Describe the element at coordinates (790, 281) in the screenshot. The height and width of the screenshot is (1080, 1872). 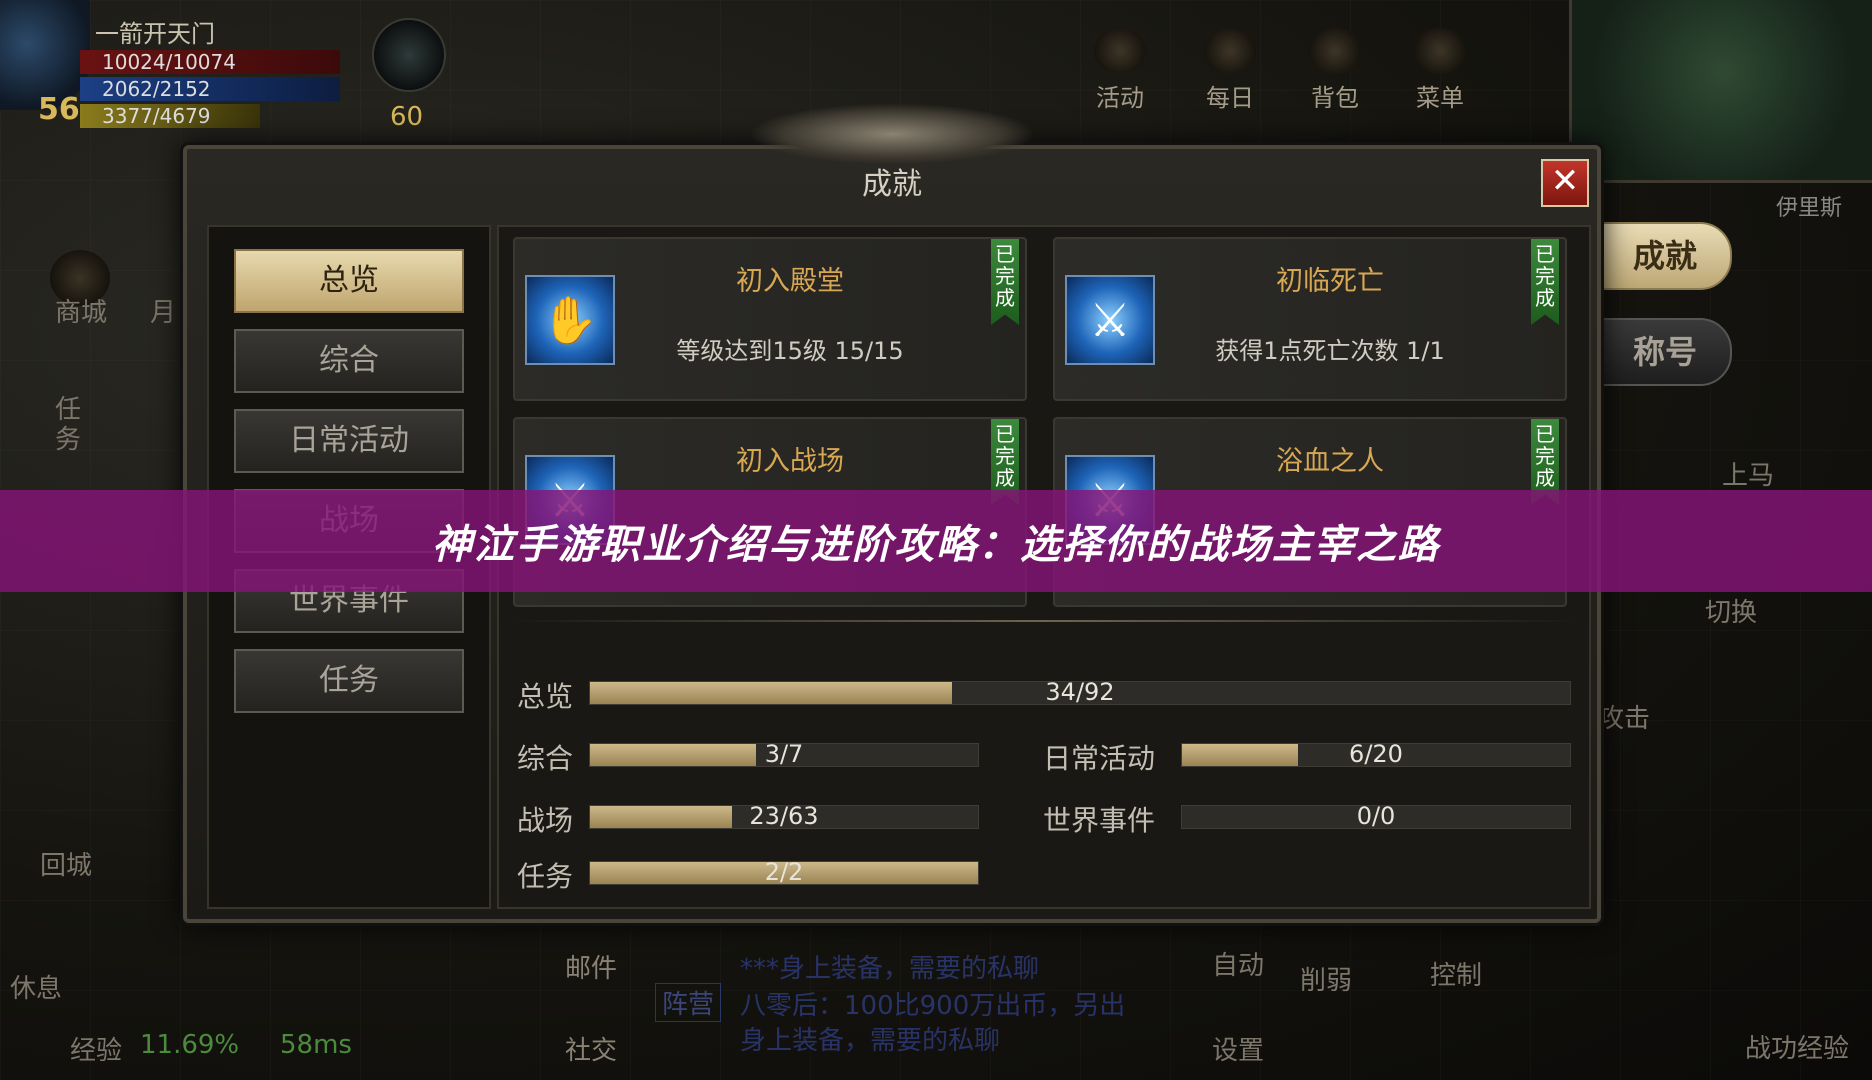
I see `achievement-title: 初入殿堂` at that location.